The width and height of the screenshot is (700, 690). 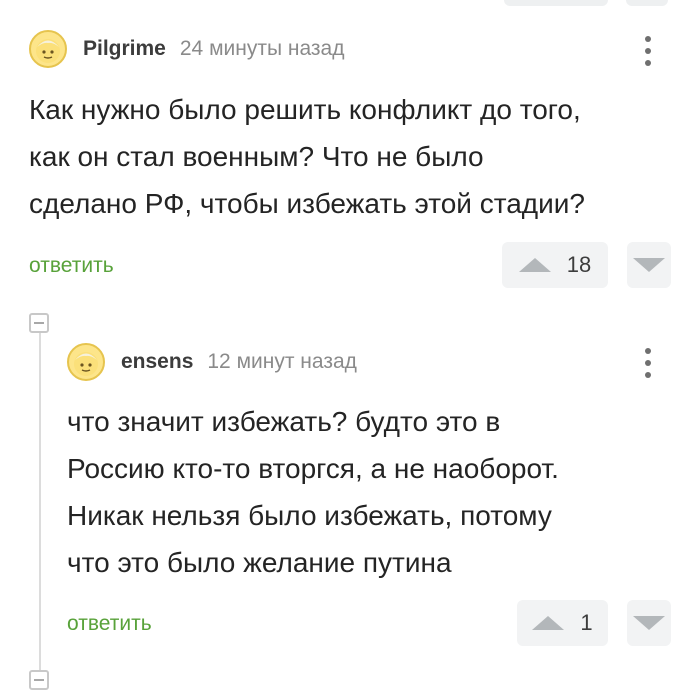 I want to click on comment-header: ensens 12 минут назад, so click(x=212, y=362).